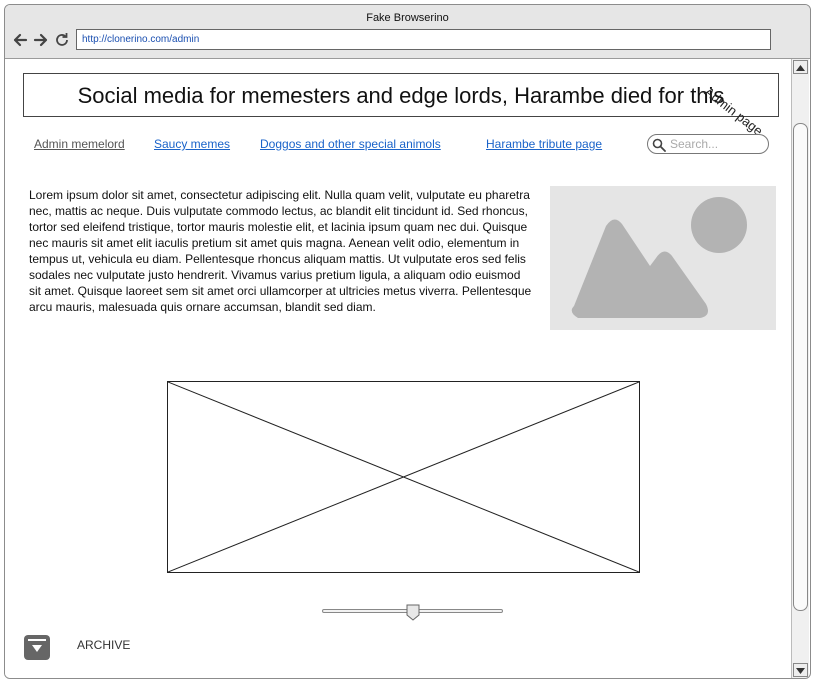 Image resolution: width=816 pixels, height=683 pixels. I want to click on reload-icon, so click(62, 40).